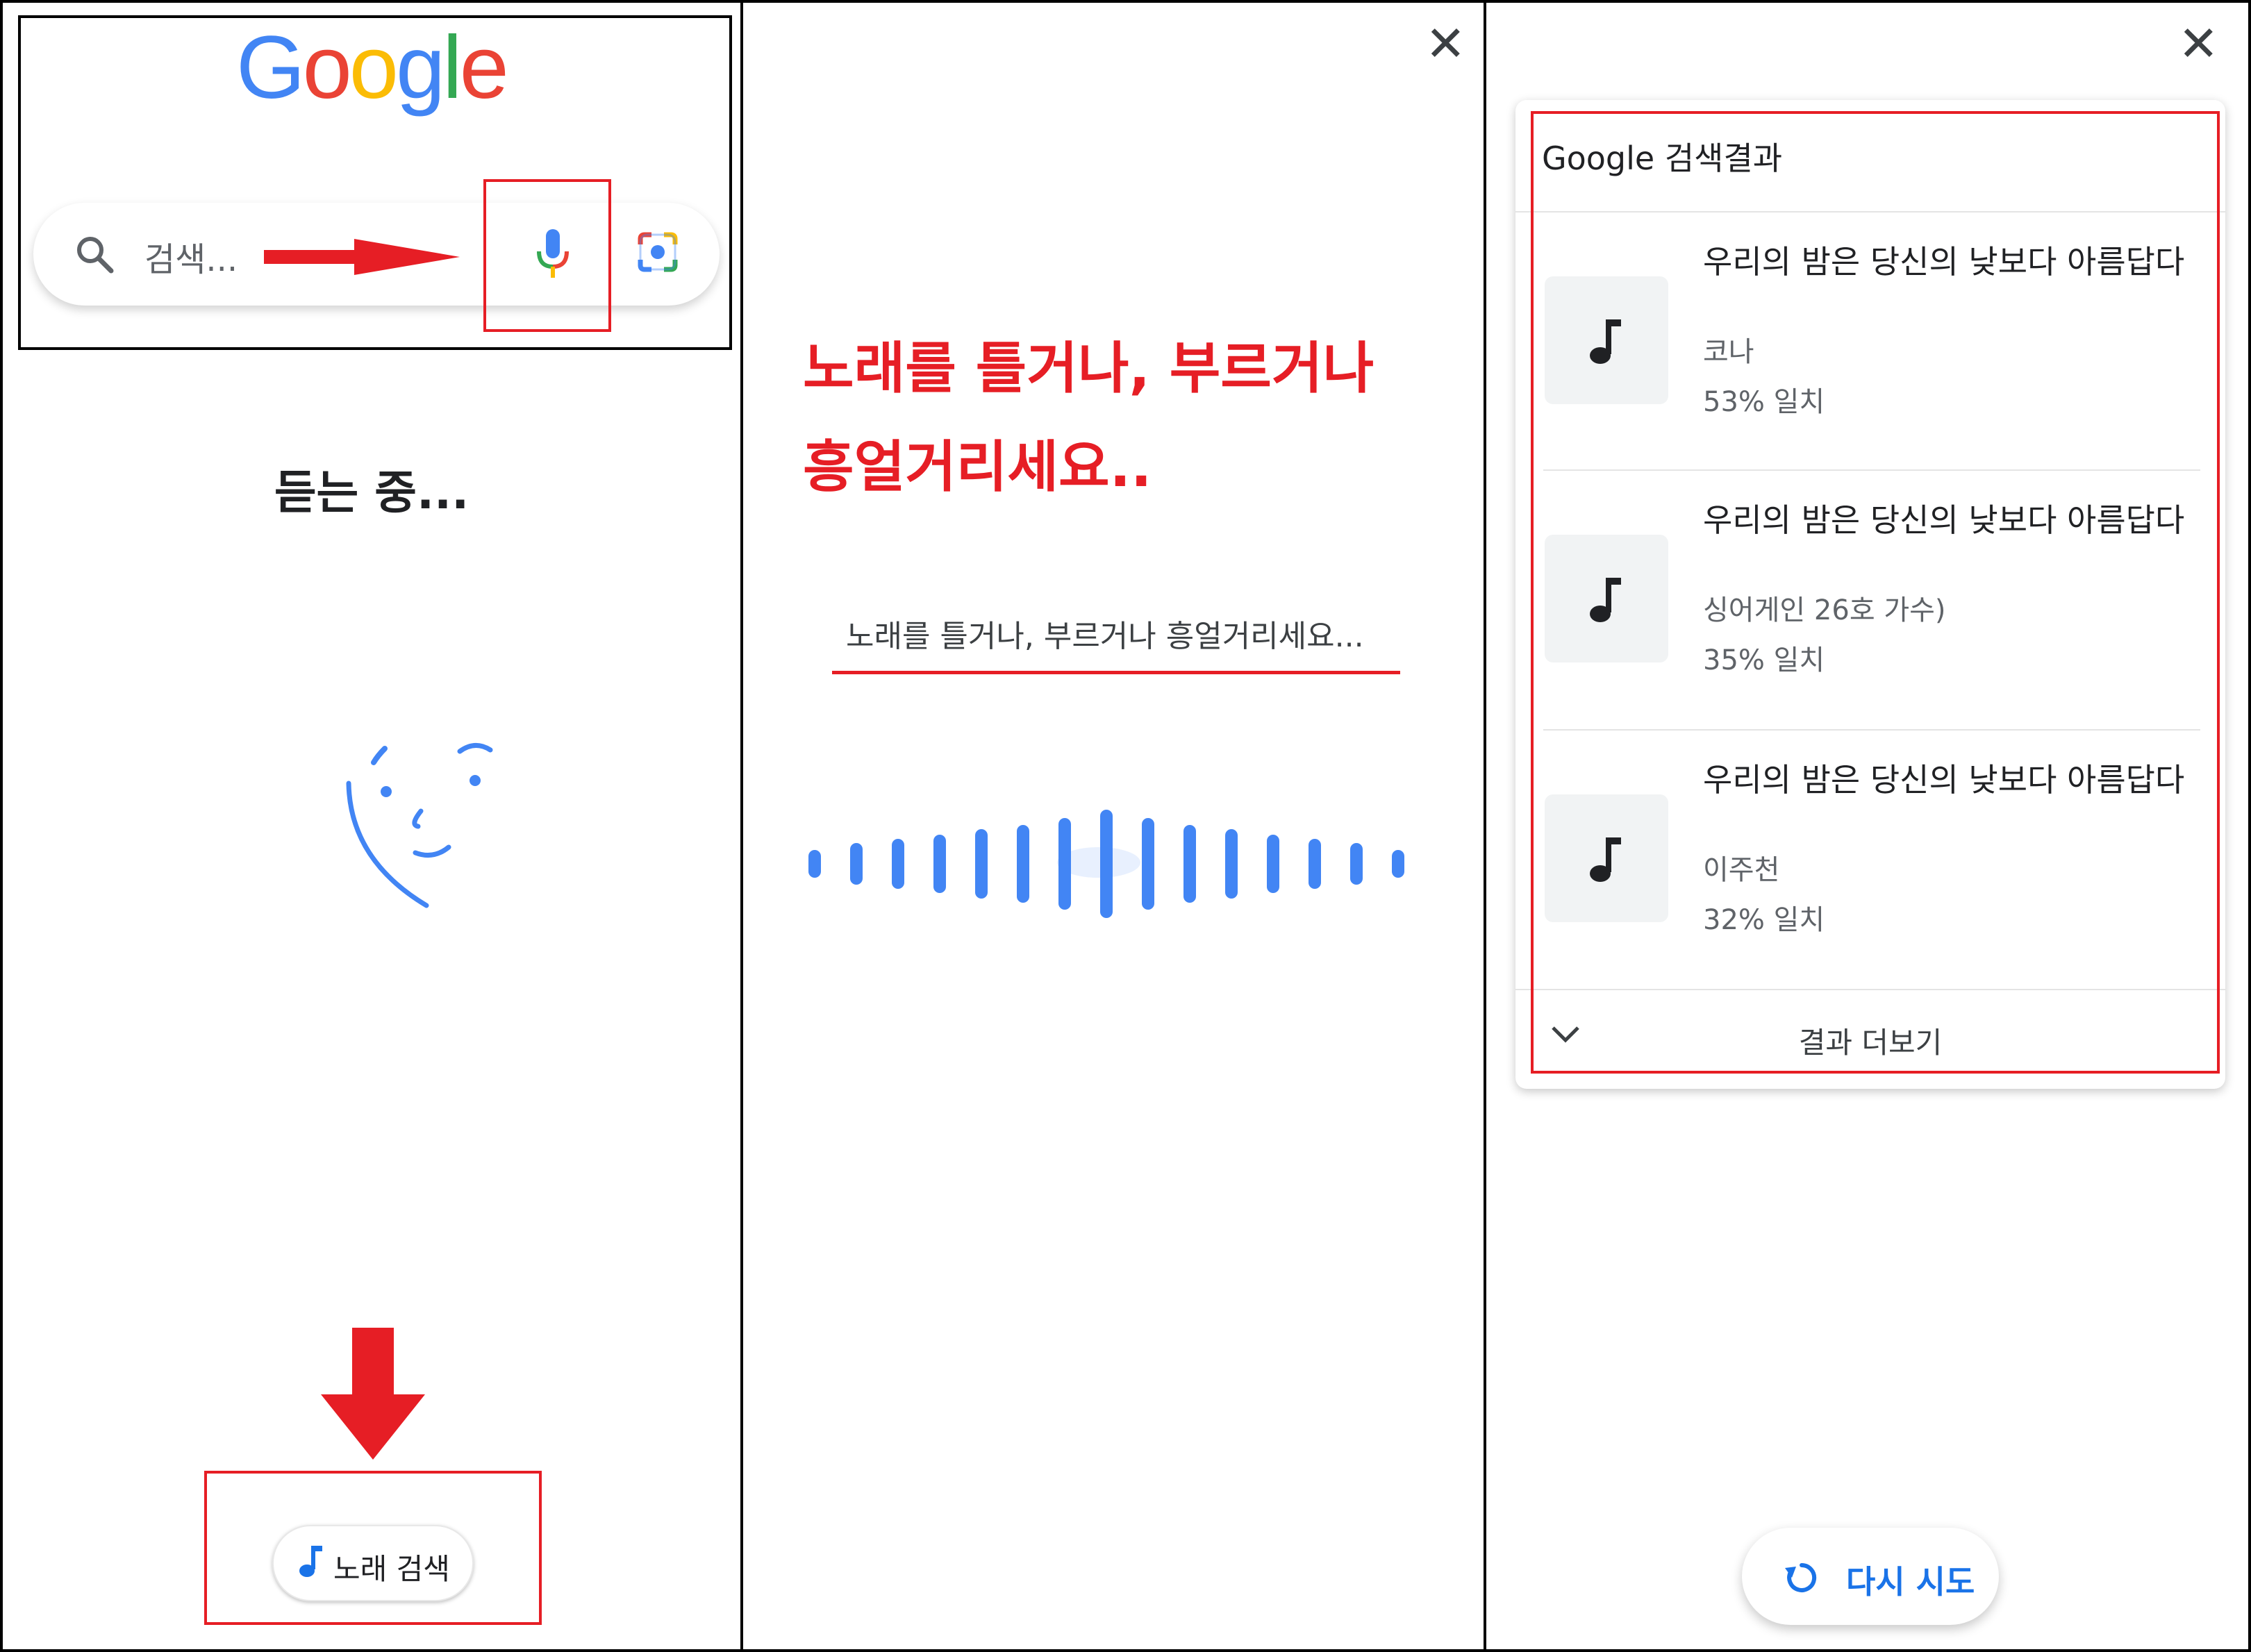  Describe the element at coordinates (1088, 368) in the screenshot. I see `annotation-prompt-line1: 노래를 틀거나, 부르거나` at that location.